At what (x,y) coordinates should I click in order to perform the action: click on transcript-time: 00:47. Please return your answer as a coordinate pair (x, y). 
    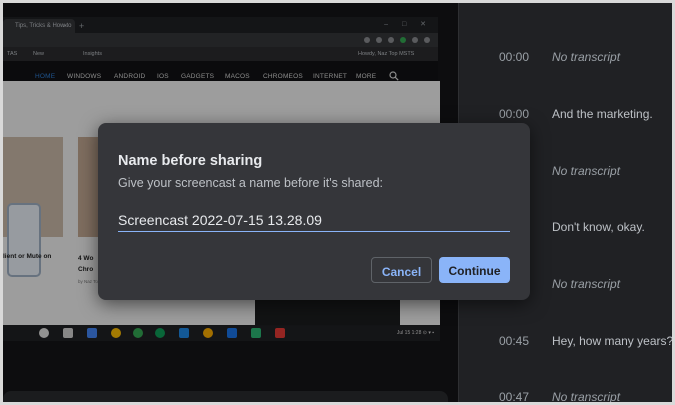
    Looking at the image, I should click on (514, 396).